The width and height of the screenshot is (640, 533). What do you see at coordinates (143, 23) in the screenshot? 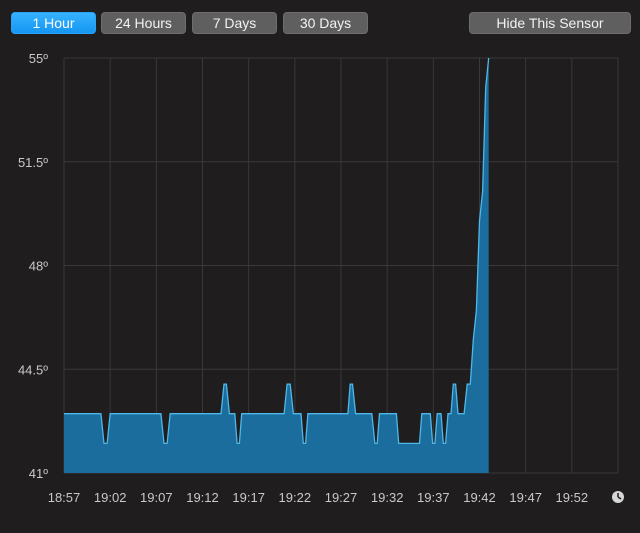
I see `range-24-hours-button: 24 Hours` at bounding box center [143, 23].